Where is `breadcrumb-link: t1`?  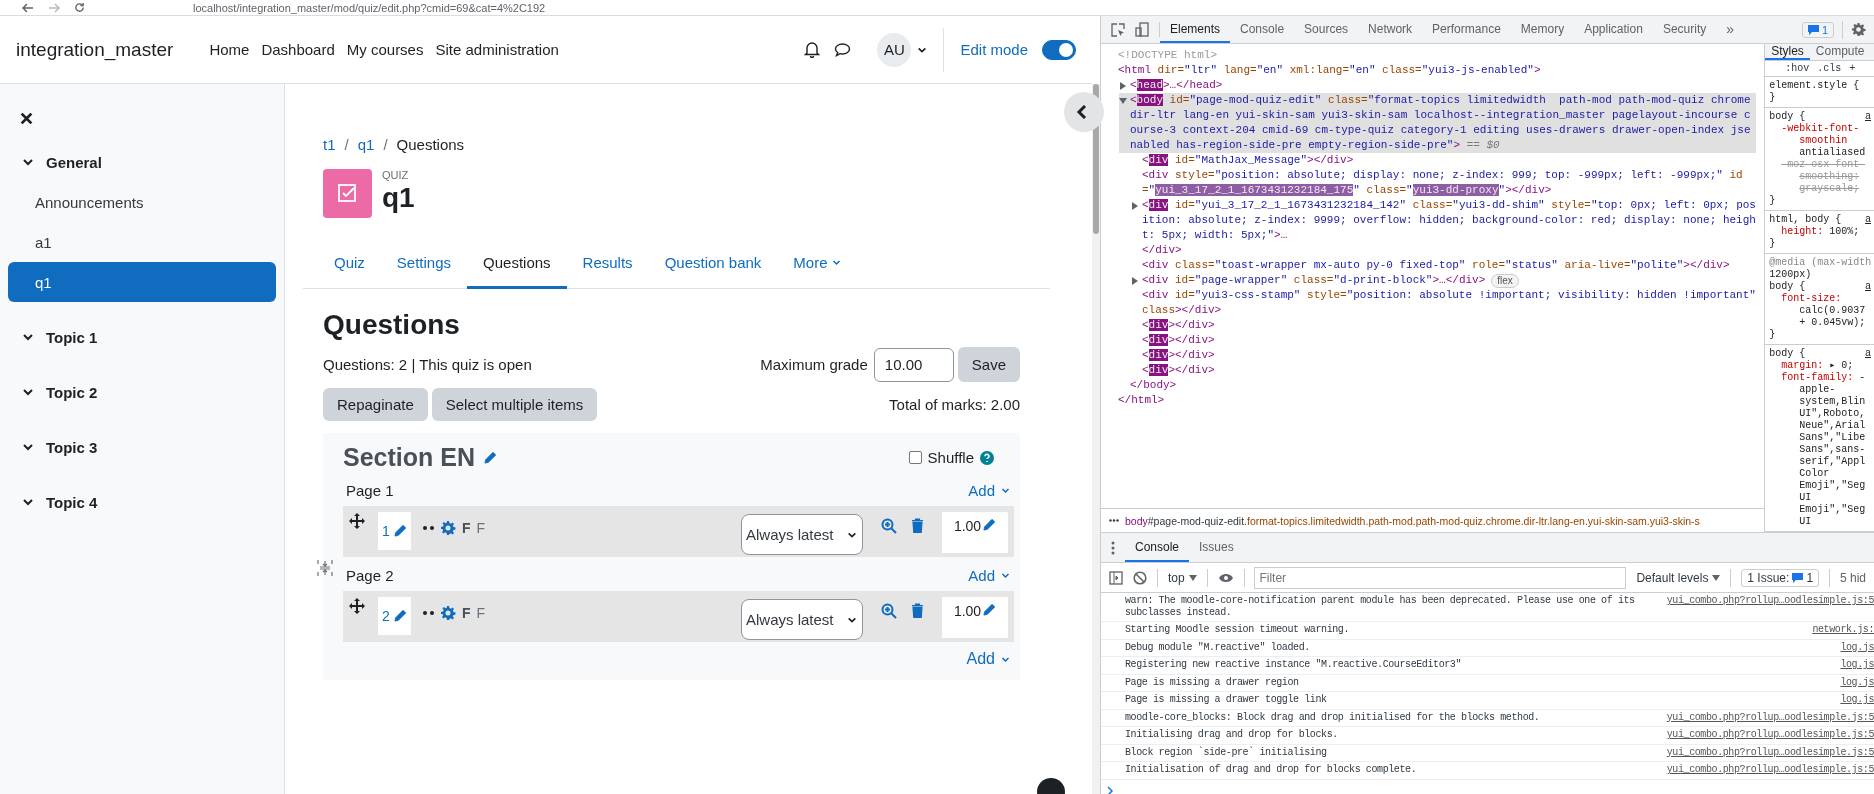 breadcrumb-link: t1 is located at coordinates (329, 144).